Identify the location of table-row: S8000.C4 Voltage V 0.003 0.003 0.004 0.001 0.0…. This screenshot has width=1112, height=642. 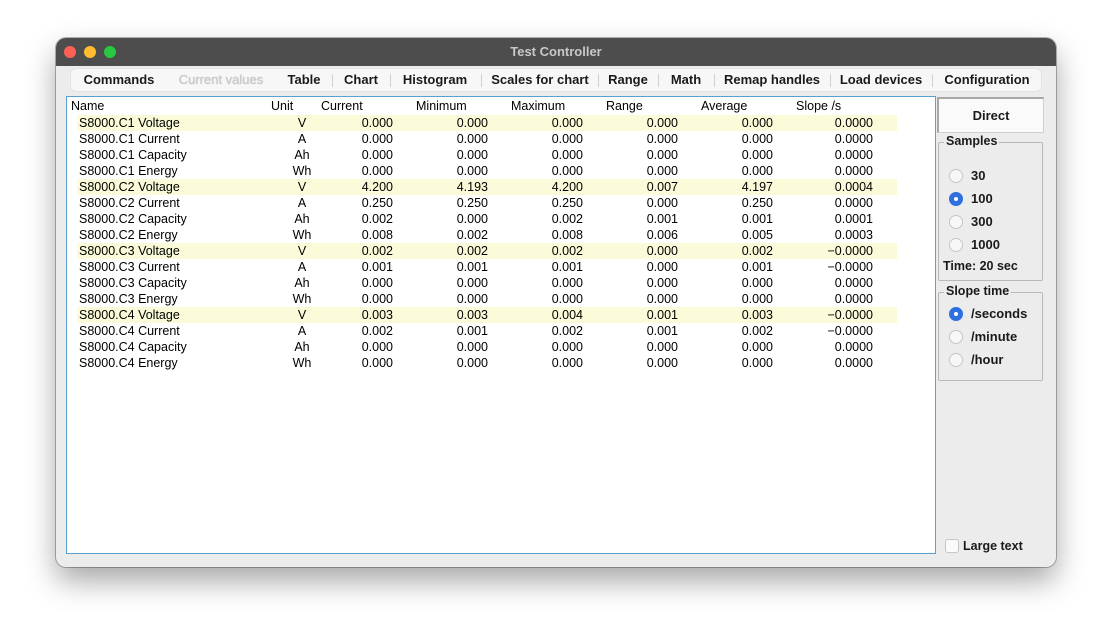
(487, 315).